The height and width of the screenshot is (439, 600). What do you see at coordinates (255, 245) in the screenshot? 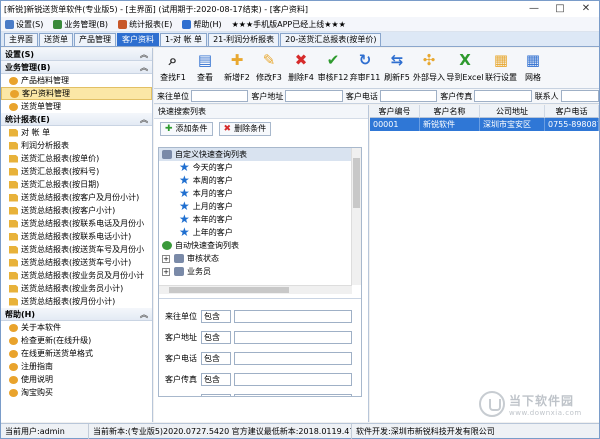
I see `tree-group: 自动快速查询列表` at bounding box center [255, 245].